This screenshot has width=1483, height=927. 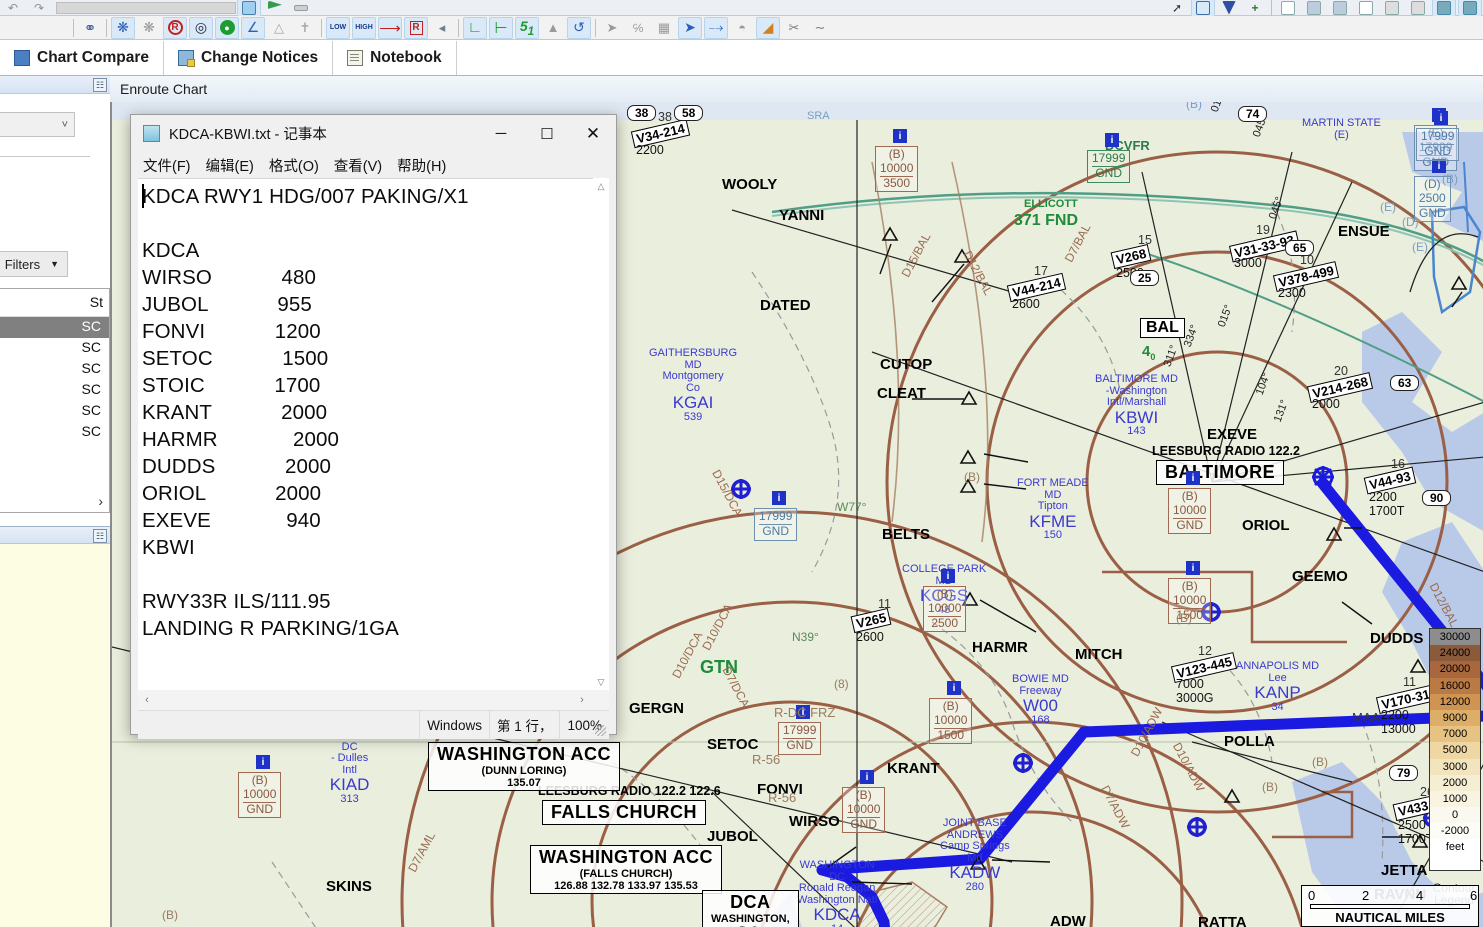 I want to click on notepad-menu-bar: 文件(F) 编辑(E) 格式(O) 查看(V) 帮助(H), so click(x=373, y=165).